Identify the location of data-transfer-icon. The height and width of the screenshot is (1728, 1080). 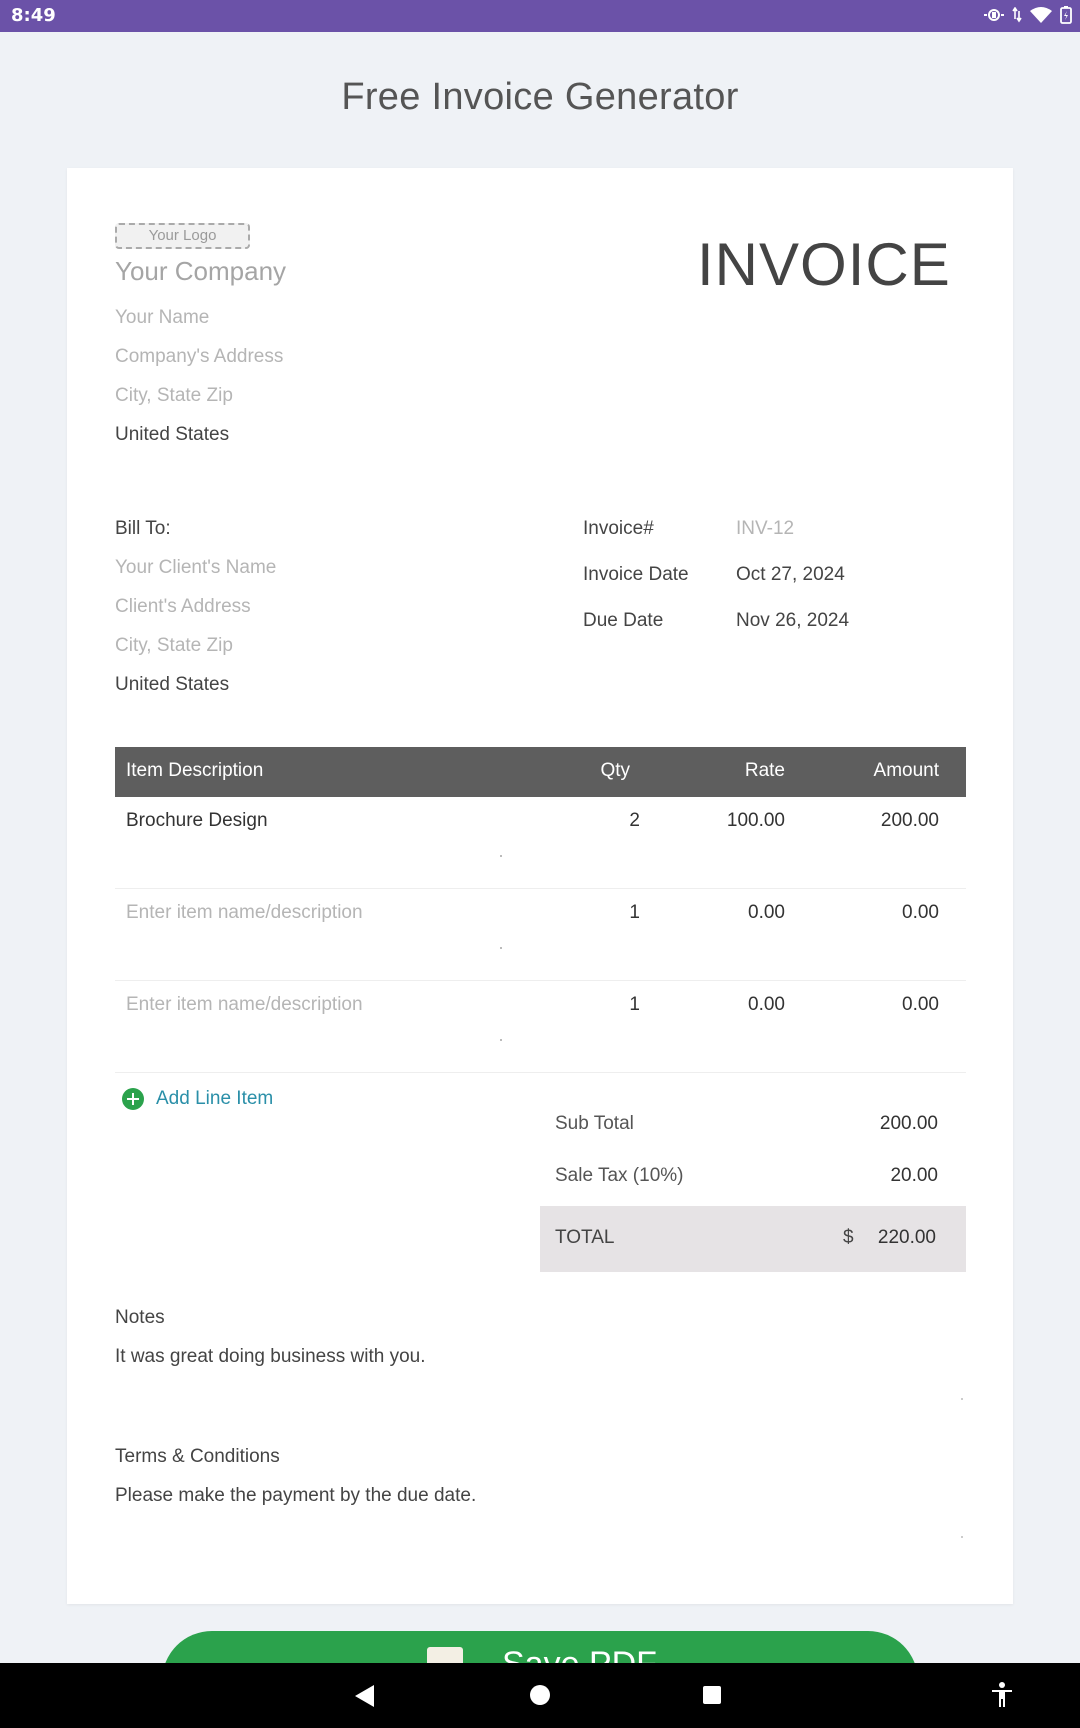
(1017, 15).